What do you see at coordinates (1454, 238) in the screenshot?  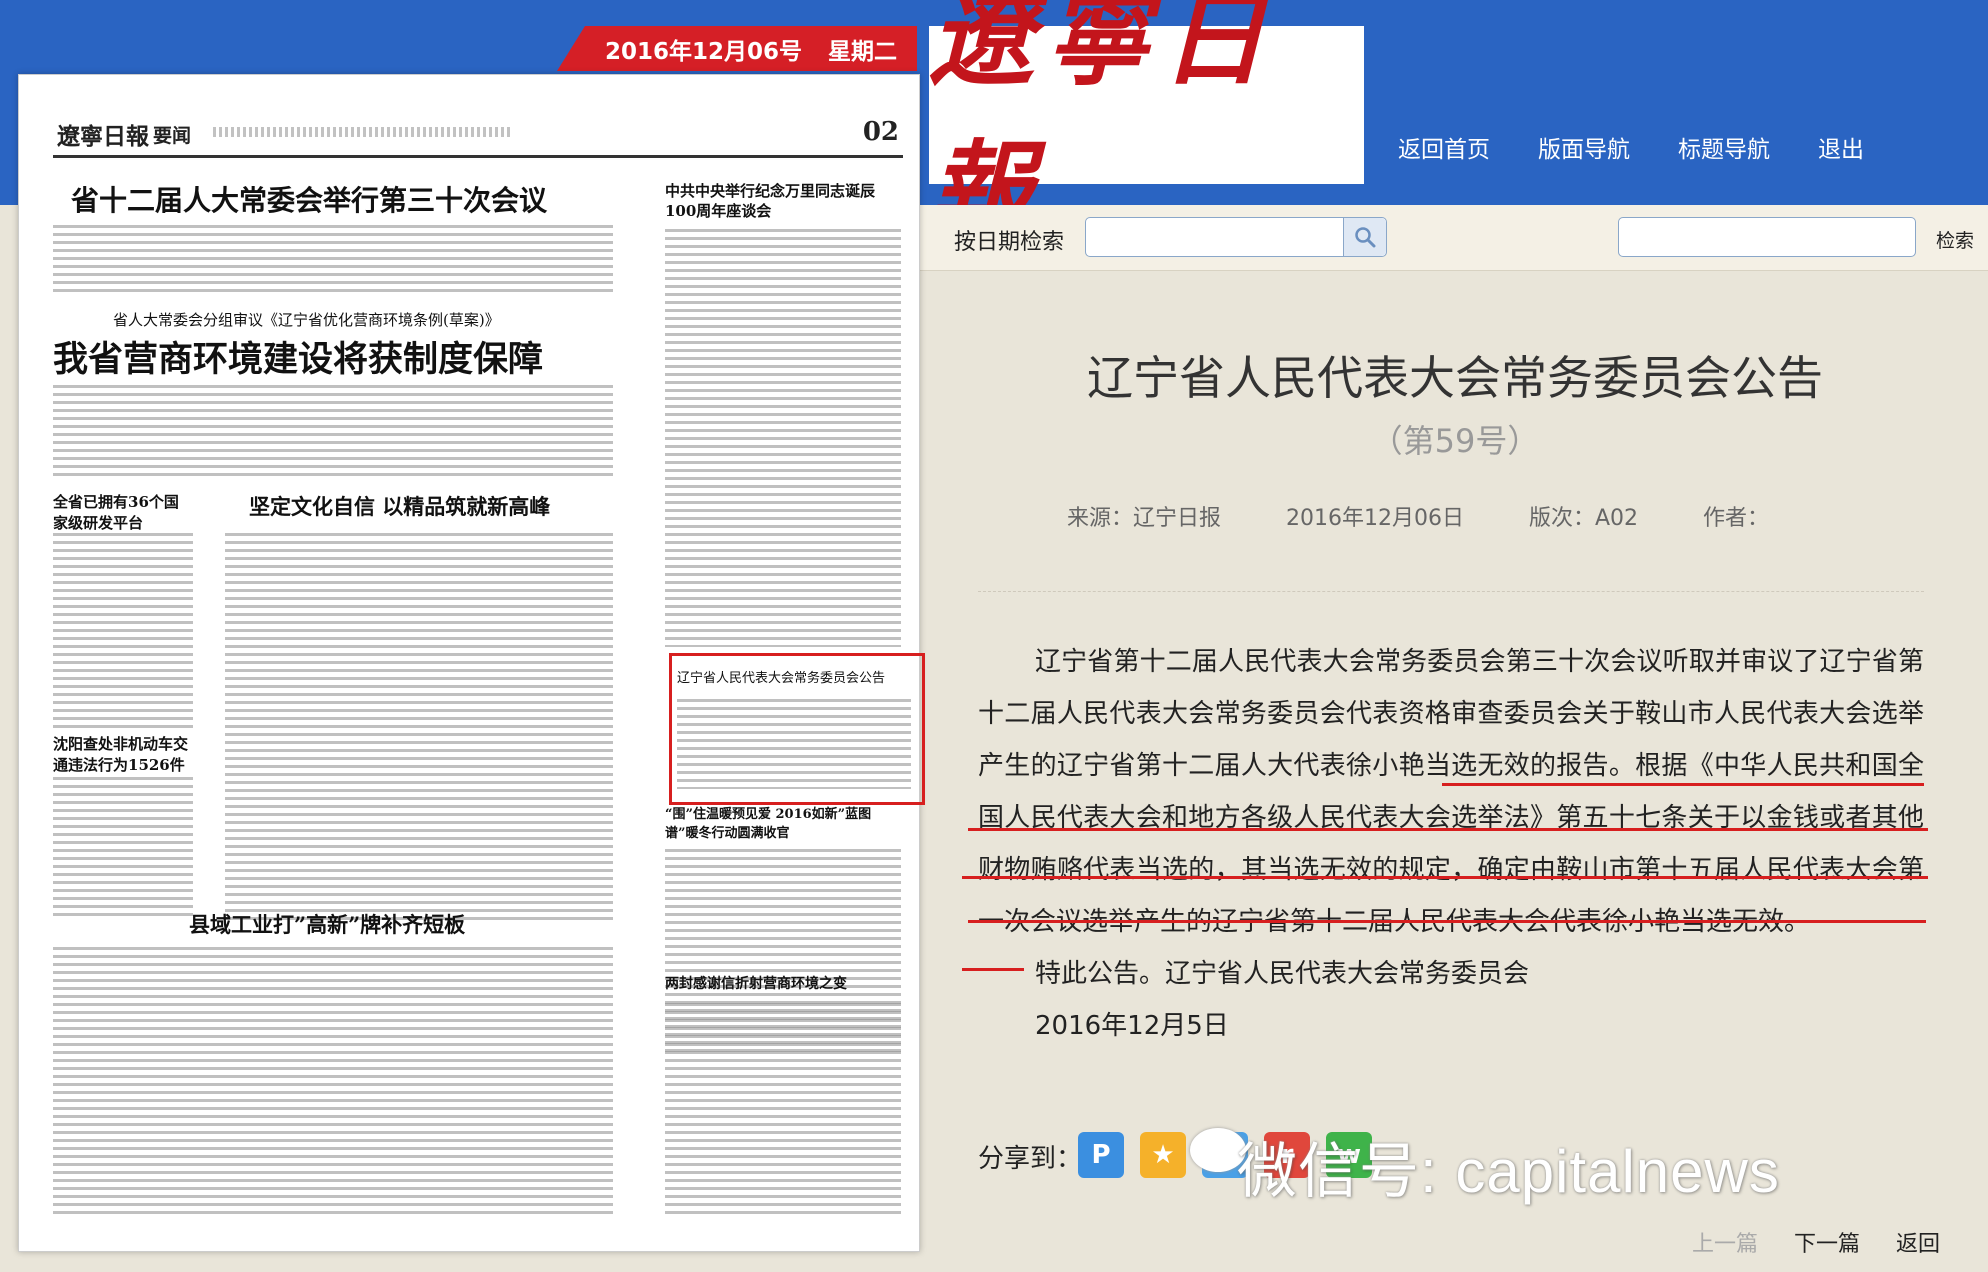 I see `search-bar: 按日期检索 检索` at bounding box center [1454, 238].